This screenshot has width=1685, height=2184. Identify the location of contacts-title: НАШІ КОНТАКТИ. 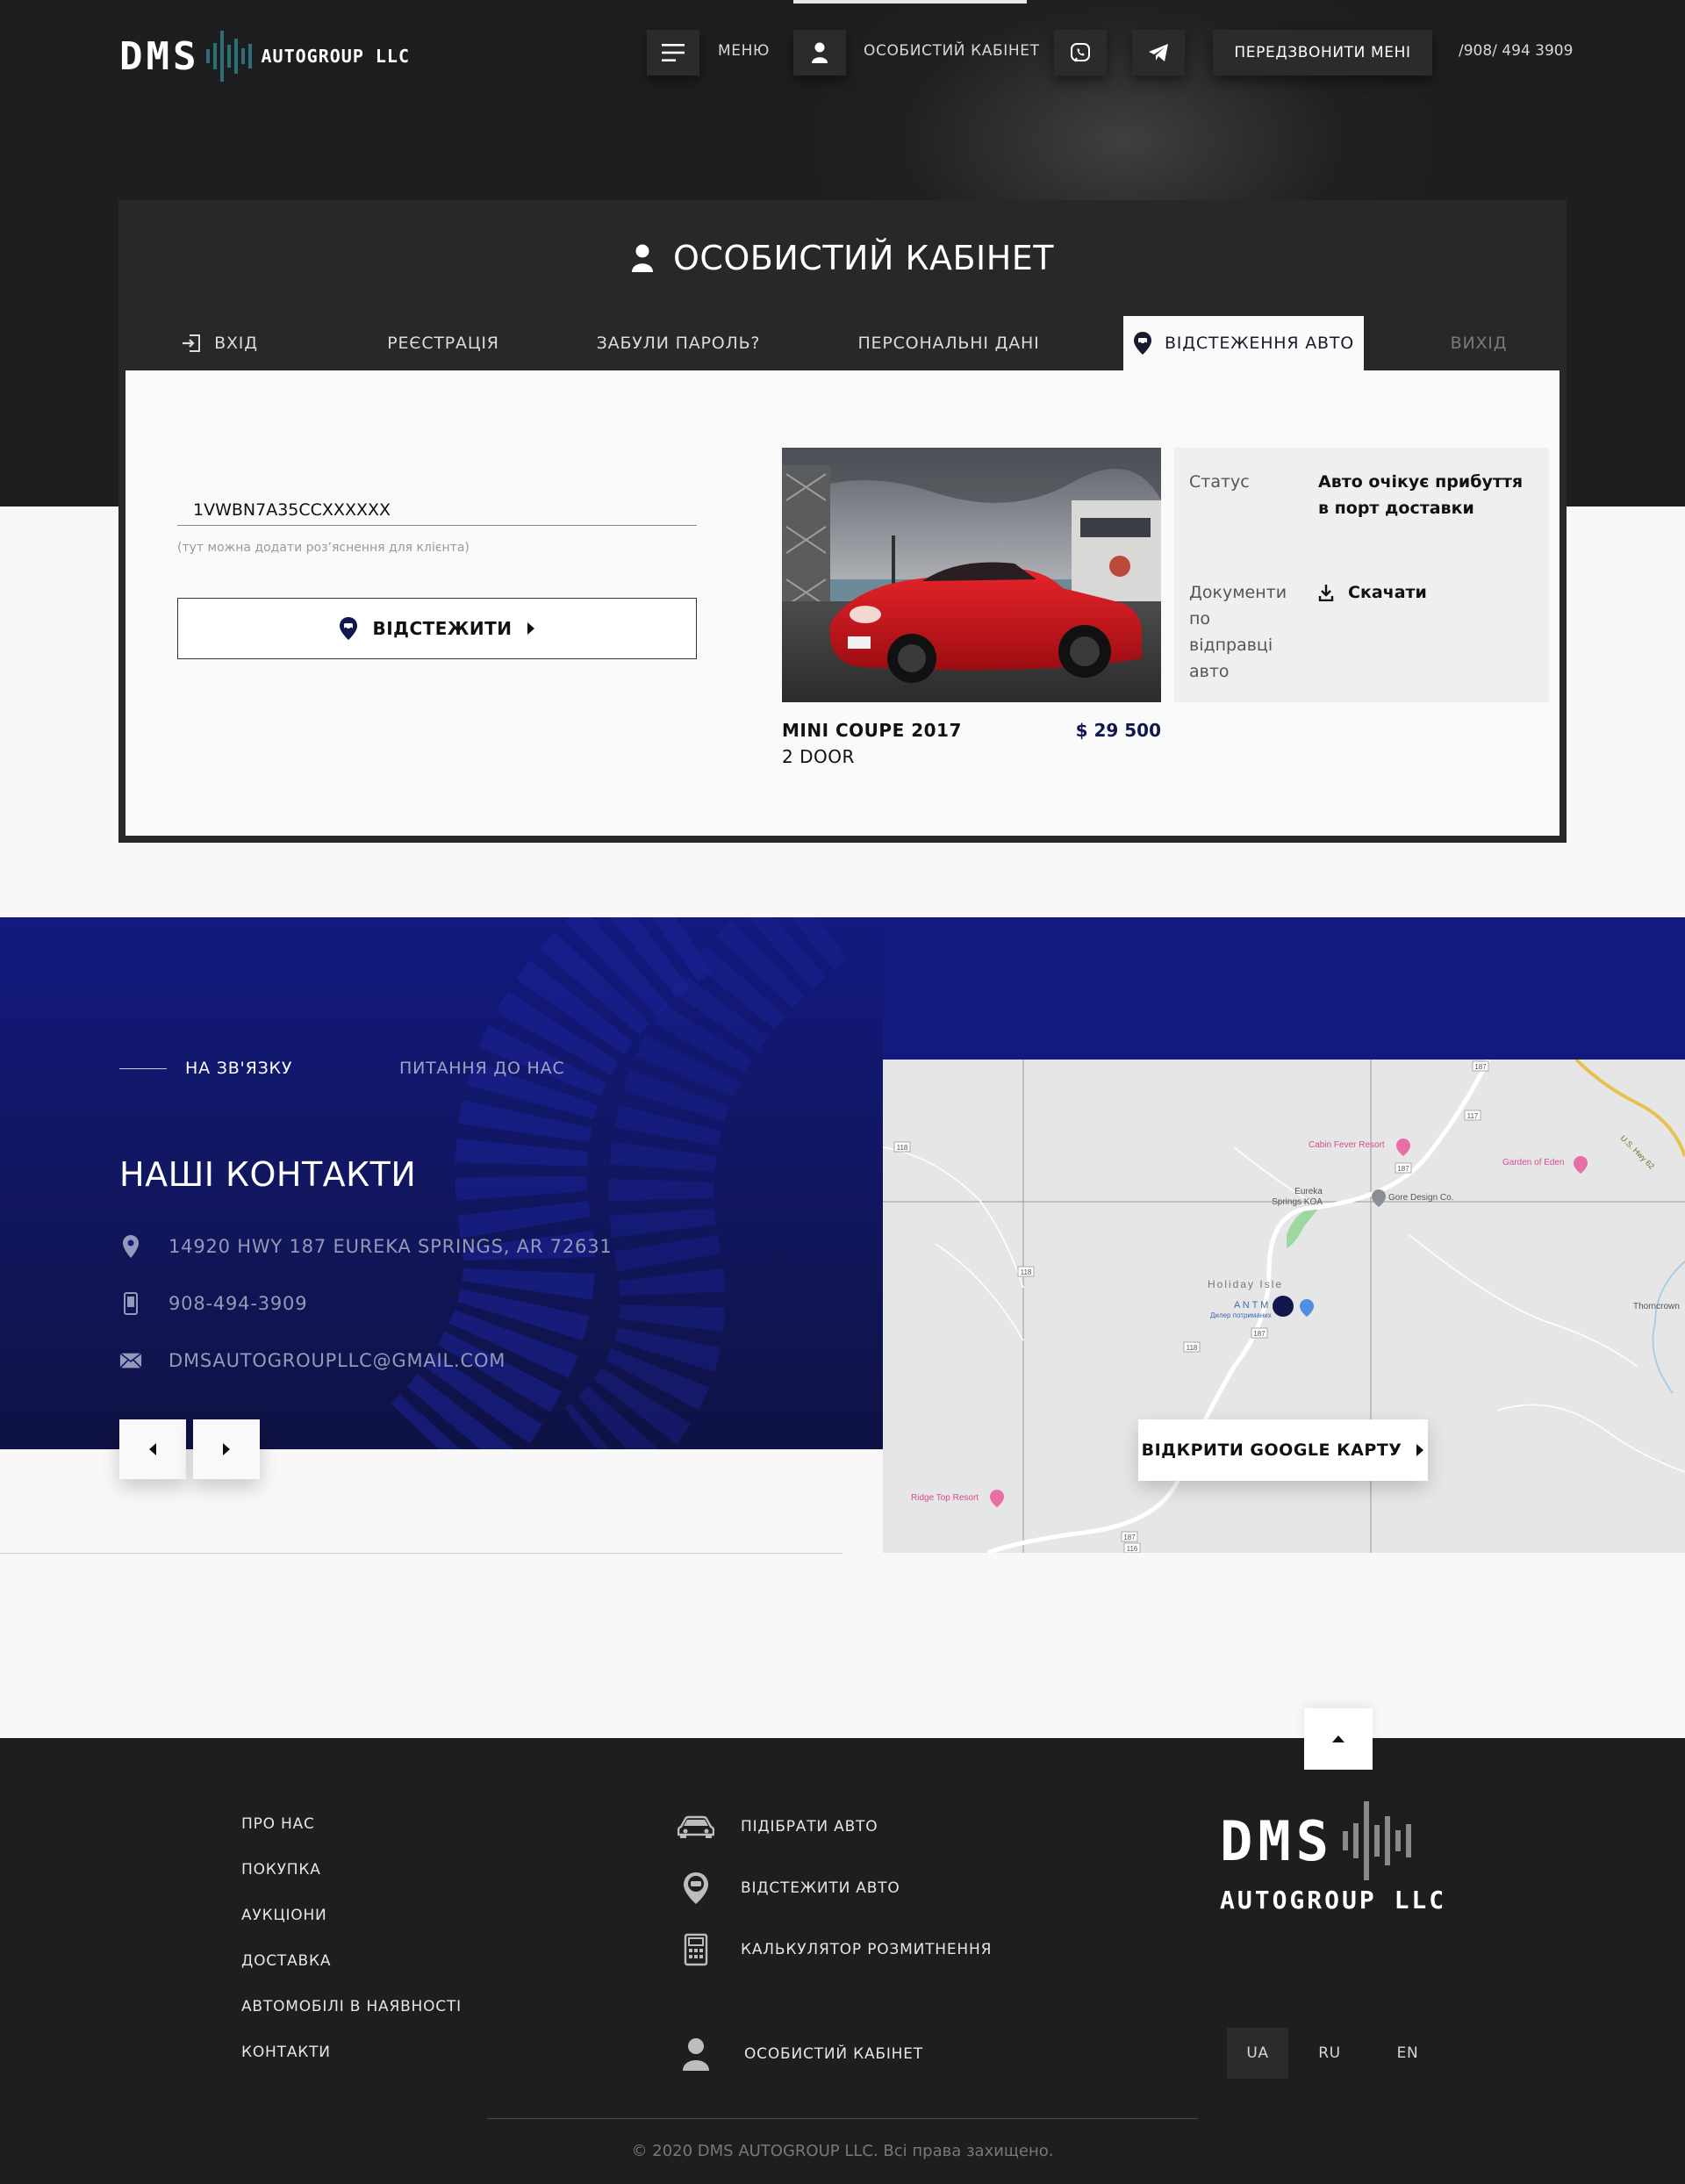
(268, 1174).